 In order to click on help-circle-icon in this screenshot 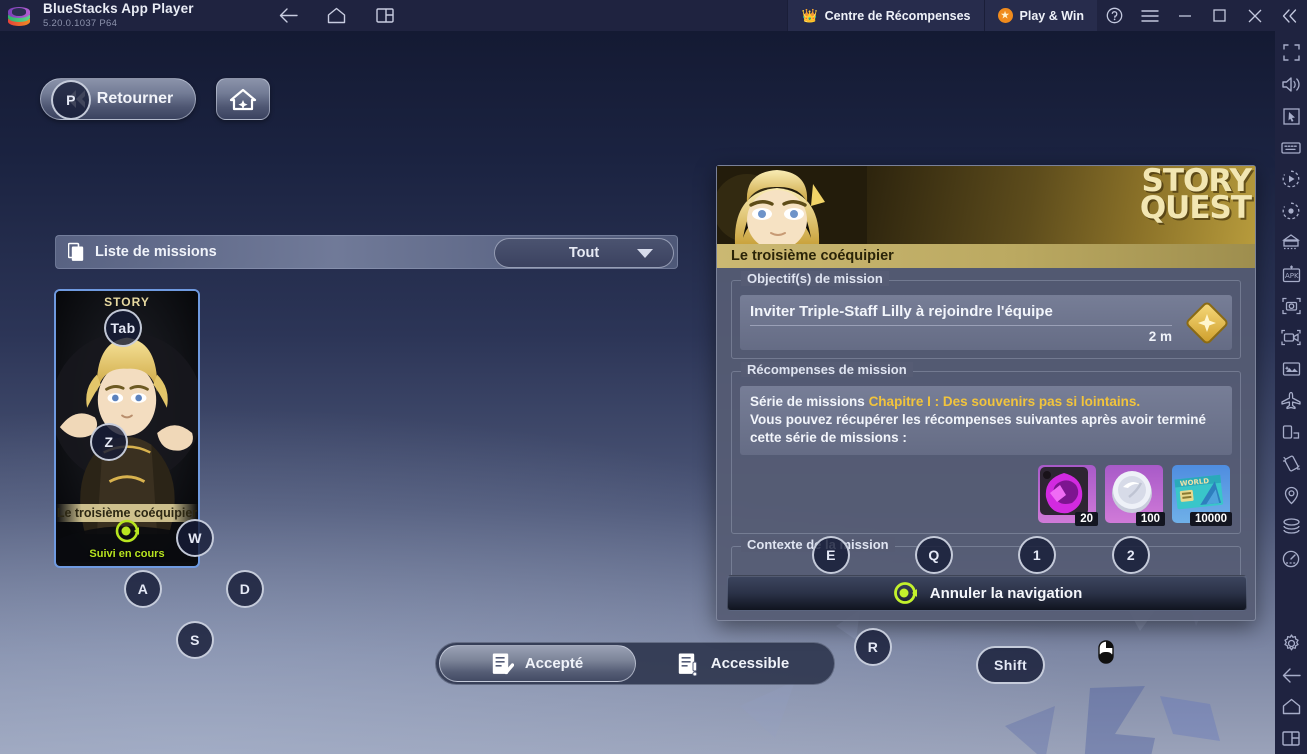, I will do `click(1114, 15)`.